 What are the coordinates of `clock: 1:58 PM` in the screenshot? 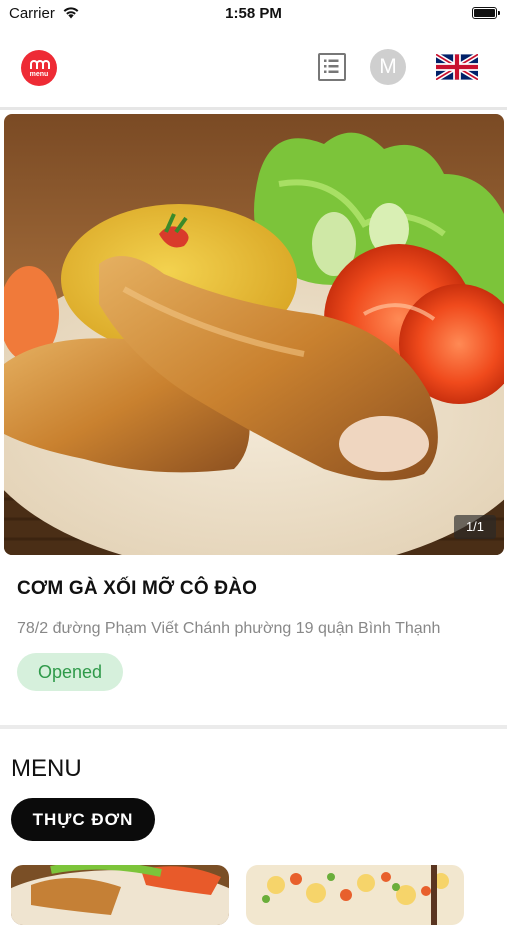 It's located at (253, 13).